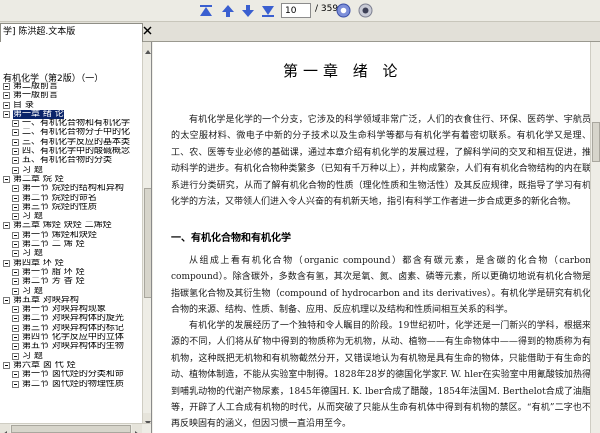 The height and width of the screenshot is (433, 600). What do you see at coordinates (147, 30) in the screenshot?
I see `close-icon` at bounding box center [147, 30].